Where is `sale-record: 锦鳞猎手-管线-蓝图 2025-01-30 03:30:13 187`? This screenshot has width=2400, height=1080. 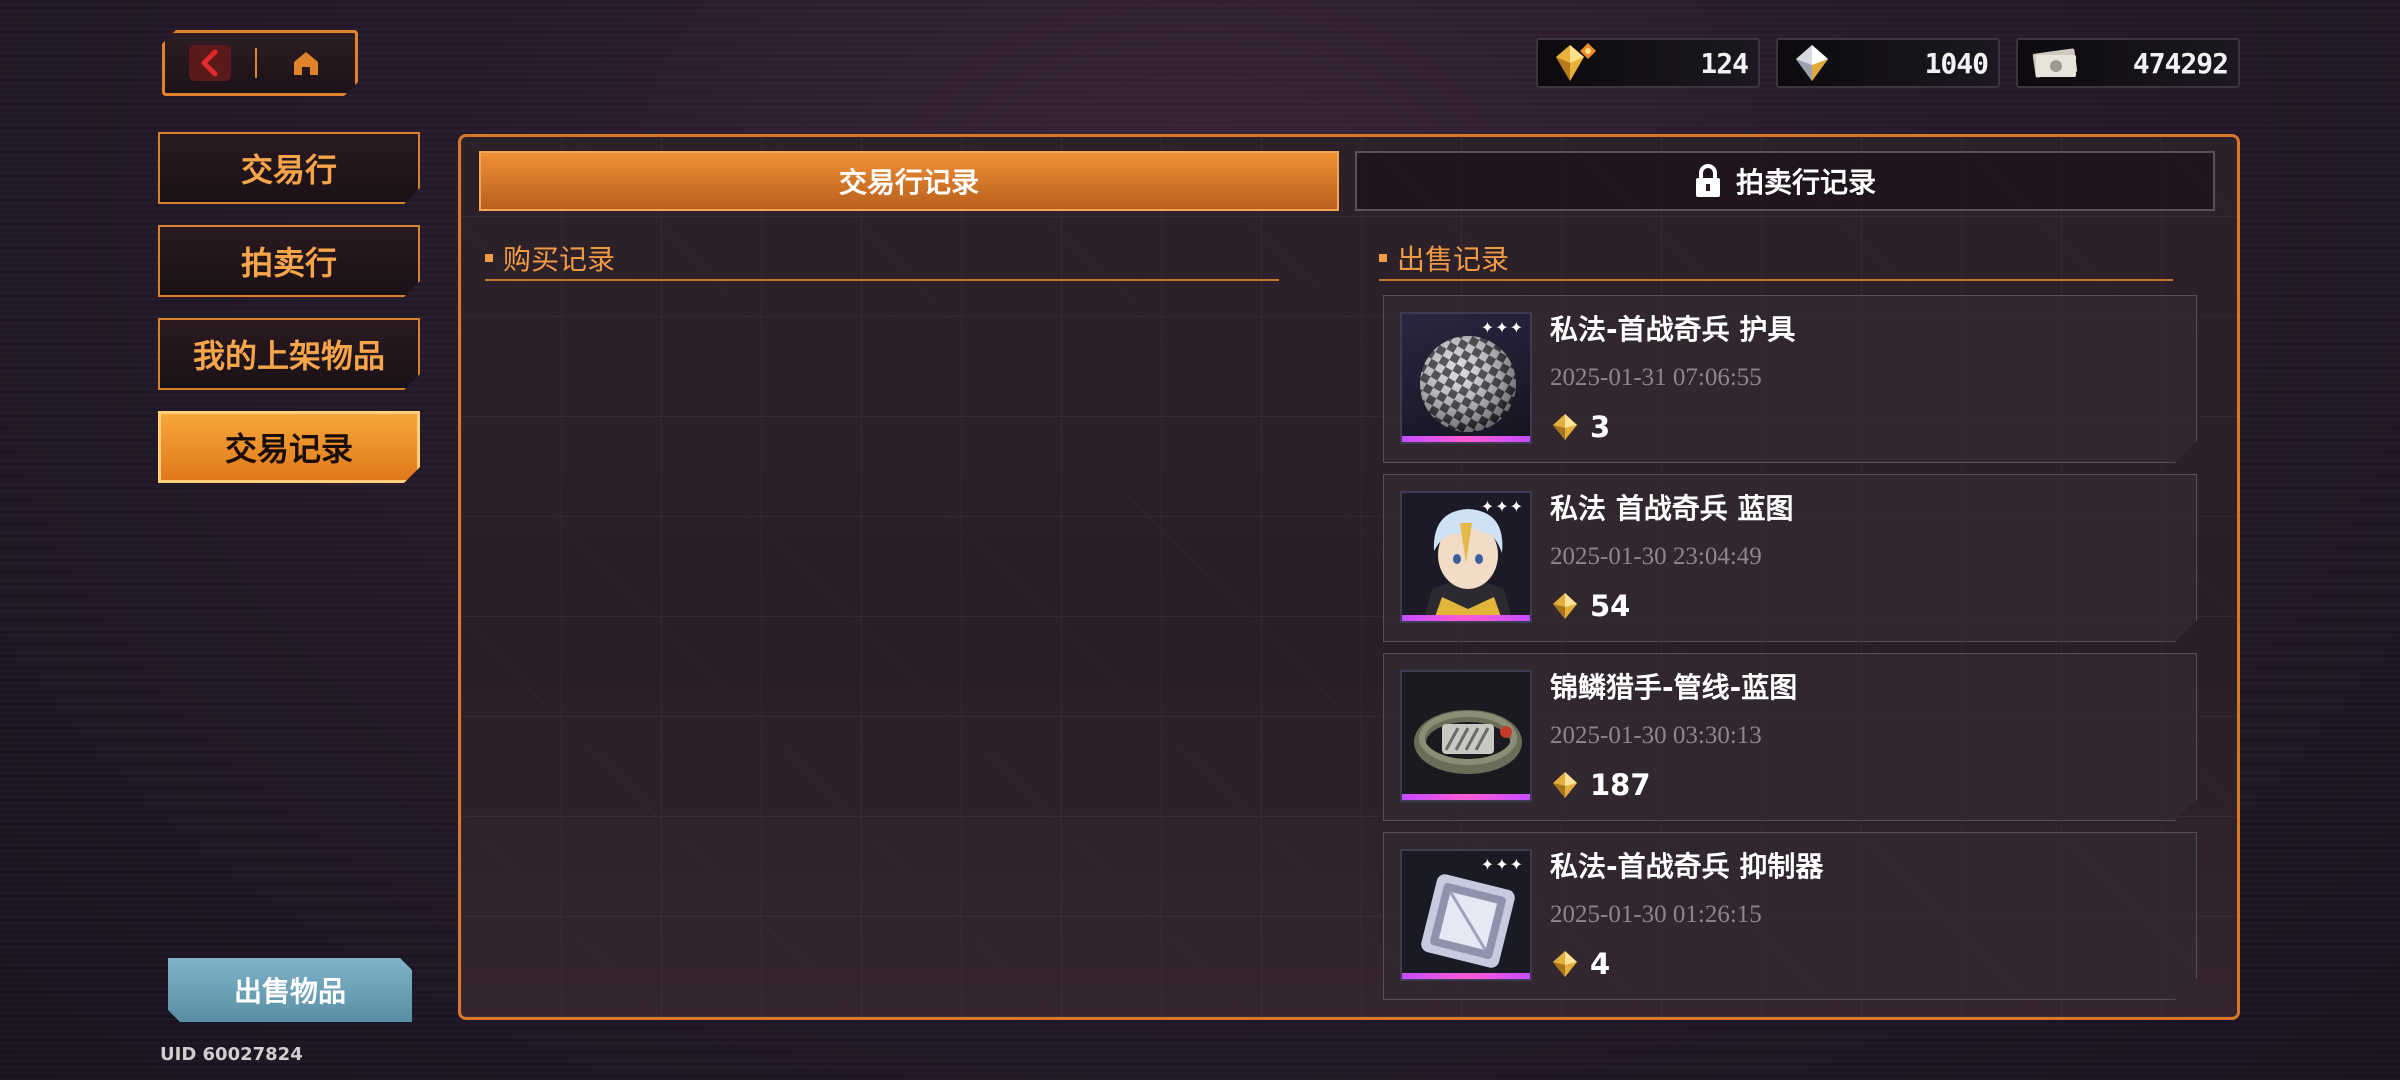
sale-record: 锦鳞猎手-管线-蓝图 2025-01-30 03:30:13 187 is located at coordinates (1790, 737).